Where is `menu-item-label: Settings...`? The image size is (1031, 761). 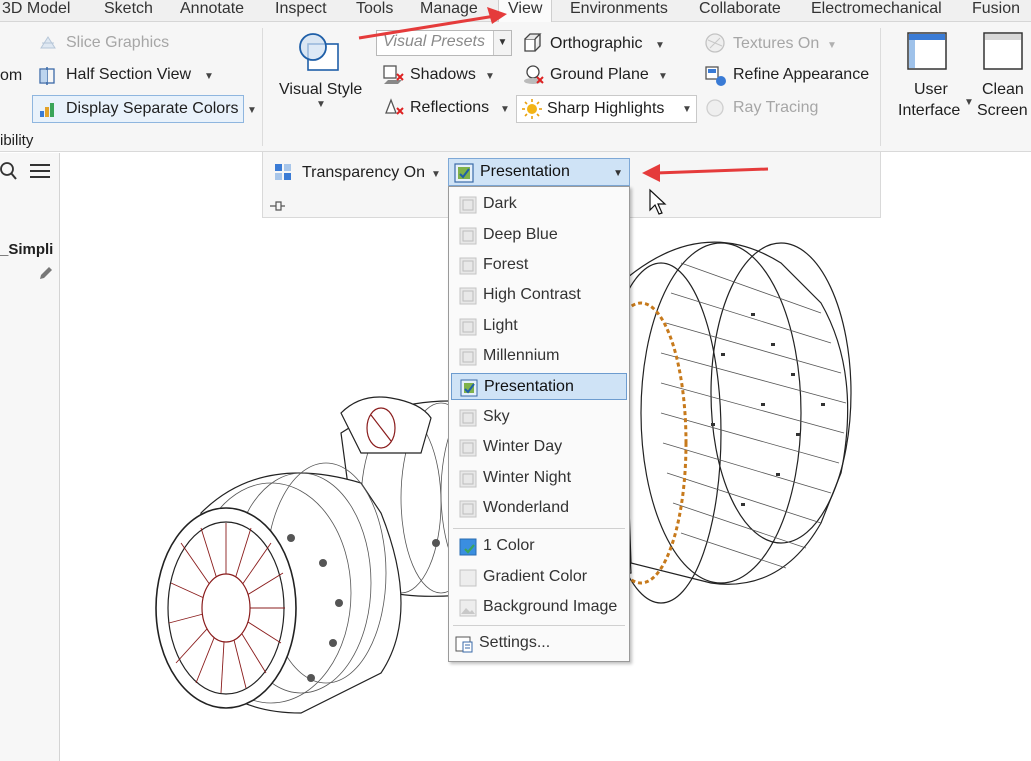
menu-item-label: Settings... is located at coordinates (515, 642).